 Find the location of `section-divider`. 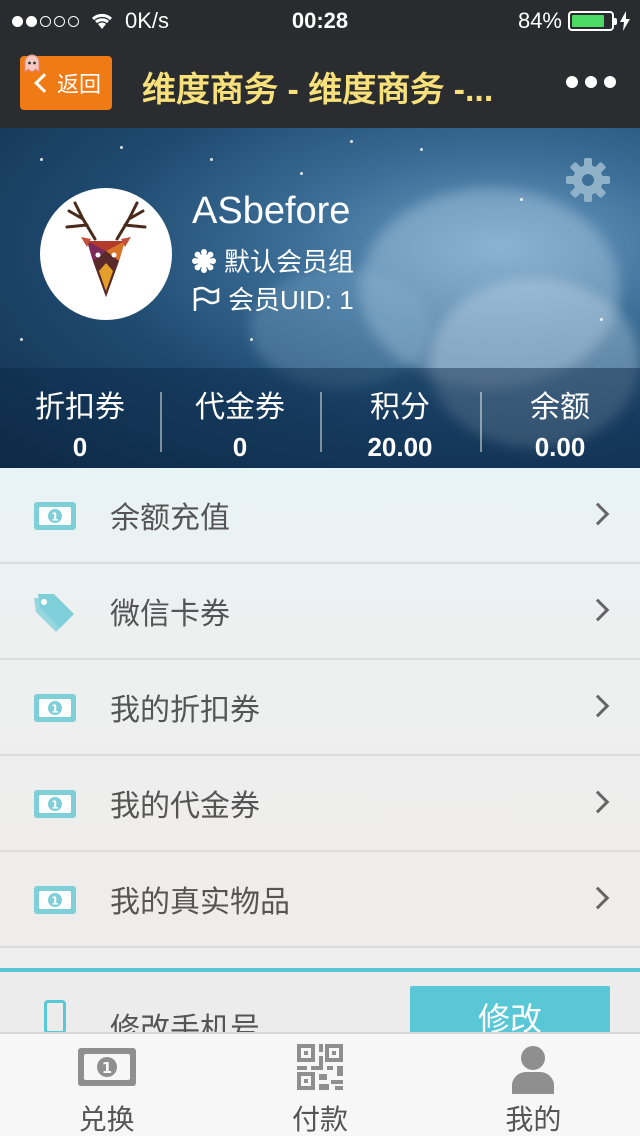

section-divider is located at coordinates (320, 958).